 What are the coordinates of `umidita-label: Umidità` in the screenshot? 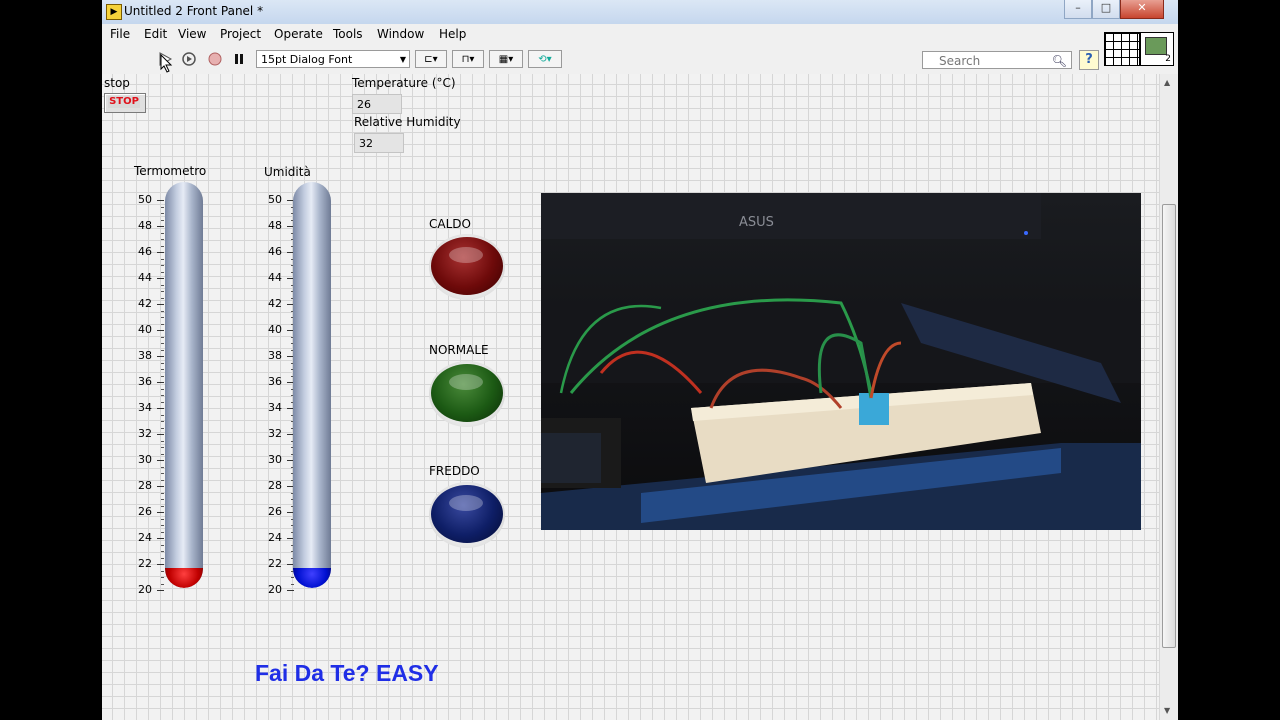 It's located at (287, 172).